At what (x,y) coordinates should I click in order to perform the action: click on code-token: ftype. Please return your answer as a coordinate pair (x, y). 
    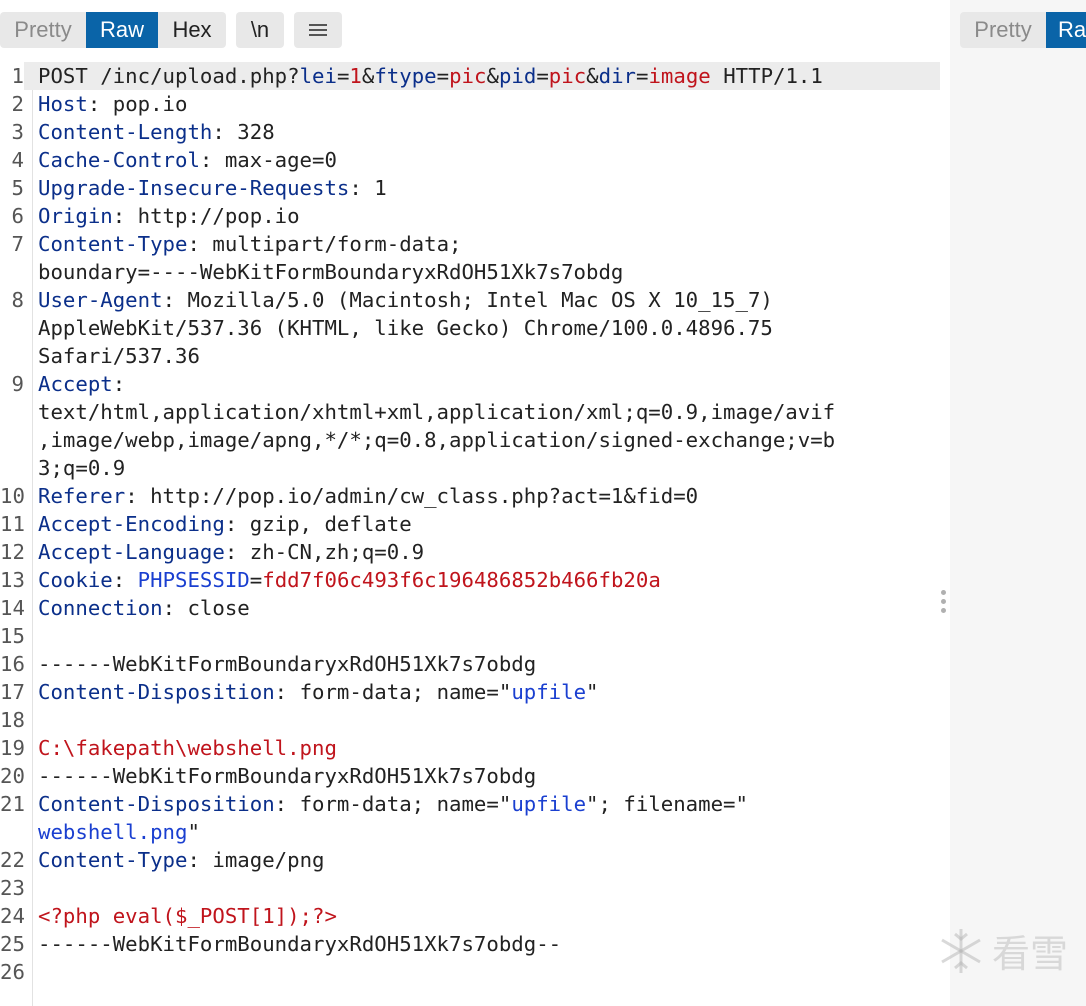
    Looking at the image, I should click on (405, 76).